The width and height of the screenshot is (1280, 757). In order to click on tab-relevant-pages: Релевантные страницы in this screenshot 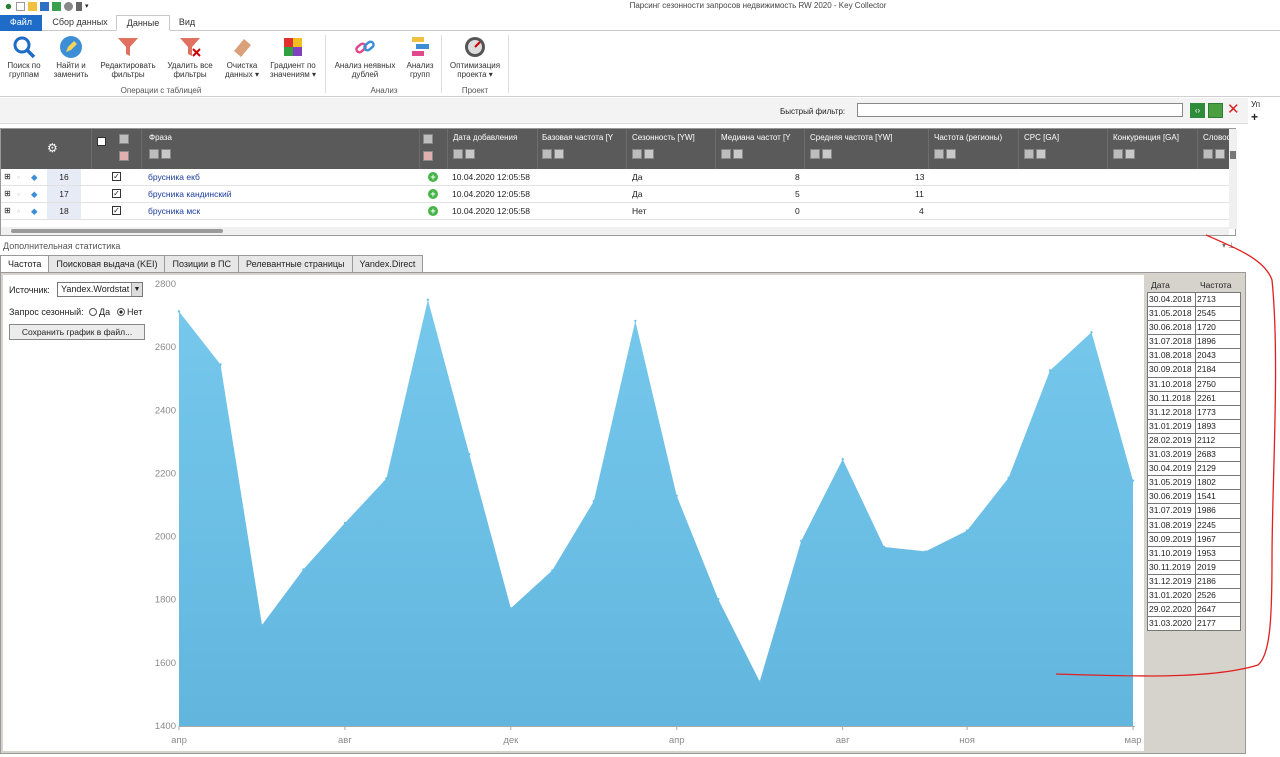, I will do `click(295, 263)`.